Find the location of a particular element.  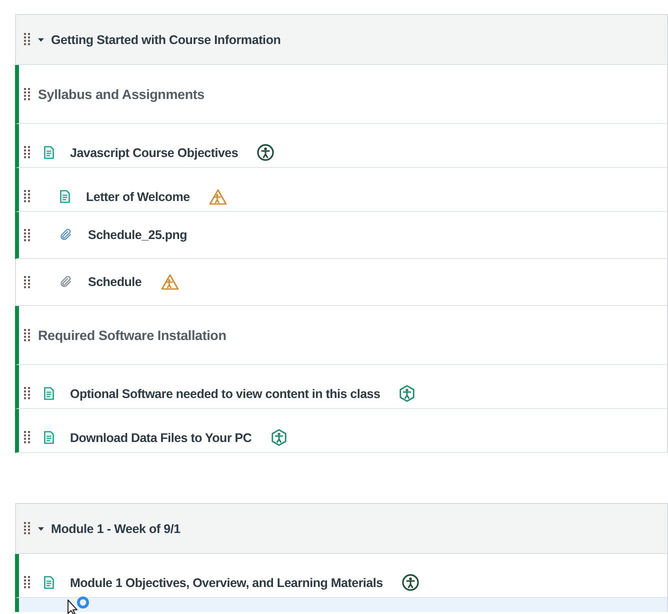

item-title-link: Optional Software needed to view content in this class is located at coordinates (225, 393).